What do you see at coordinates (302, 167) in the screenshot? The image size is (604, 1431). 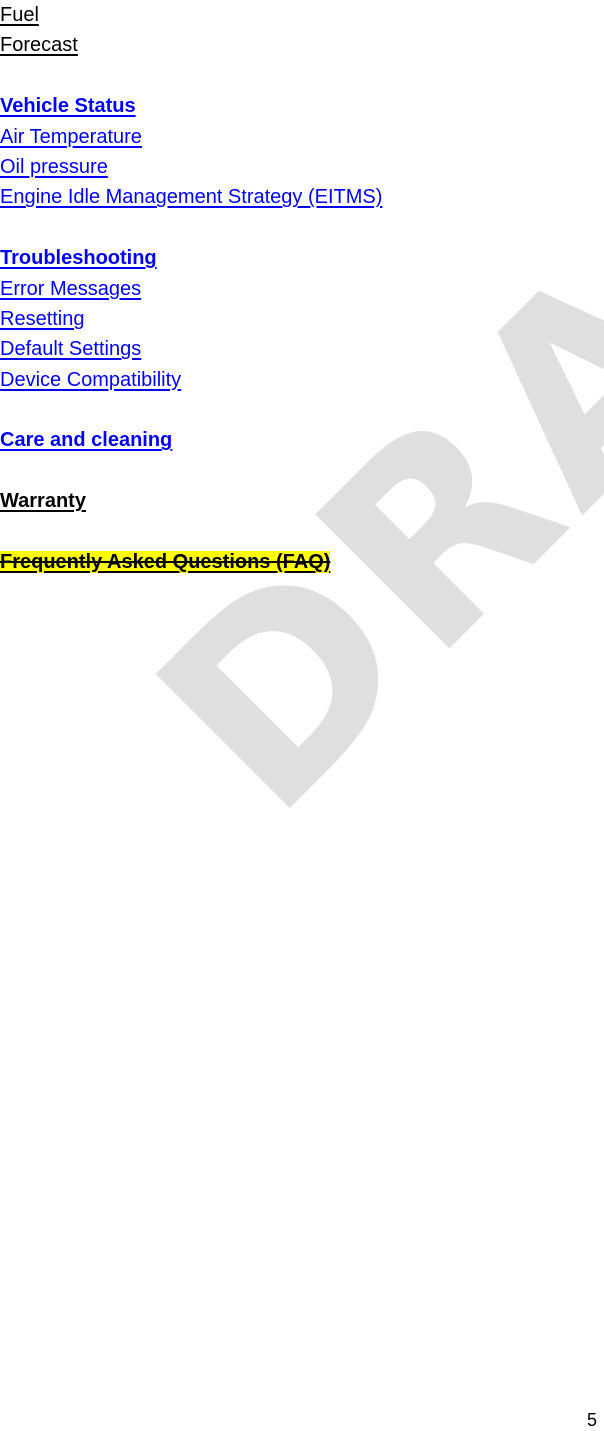 I see `toc-line: Oil pressure` at bounding box center [302, 167].